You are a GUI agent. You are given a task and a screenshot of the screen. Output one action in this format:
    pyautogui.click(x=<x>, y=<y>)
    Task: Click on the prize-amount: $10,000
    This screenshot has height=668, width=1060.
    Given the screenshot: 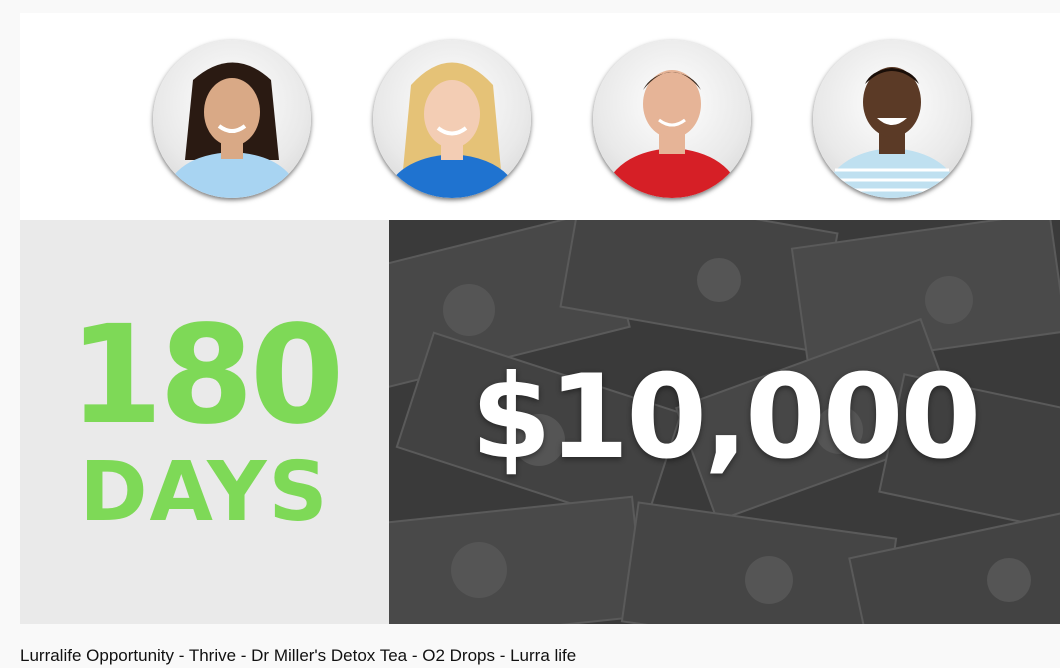 What is the action you would take?
    pyautogui.click(x=725, y=417)
    